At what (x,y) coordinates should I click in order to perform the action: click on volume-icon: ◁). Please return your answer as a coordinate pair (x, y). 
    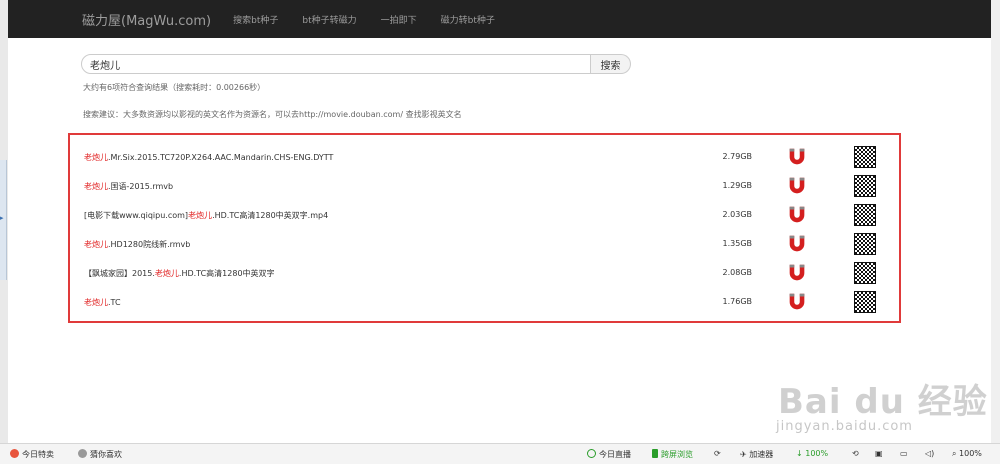
    Looking at the image, I should click on (929, 453).